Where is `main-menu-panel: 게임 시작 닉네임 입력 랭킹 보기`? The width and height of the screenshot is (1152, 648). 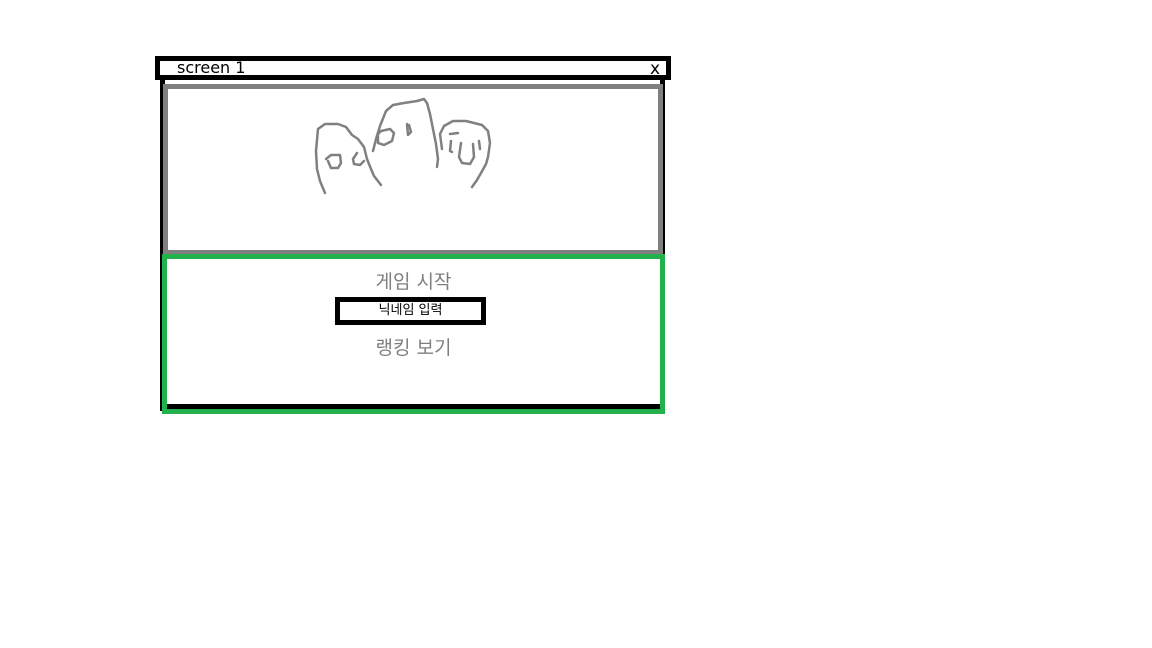 main-menu-panel: 게임 시작 닉네임 입력 랭킹 보기 is located at coordinates (413, 334).